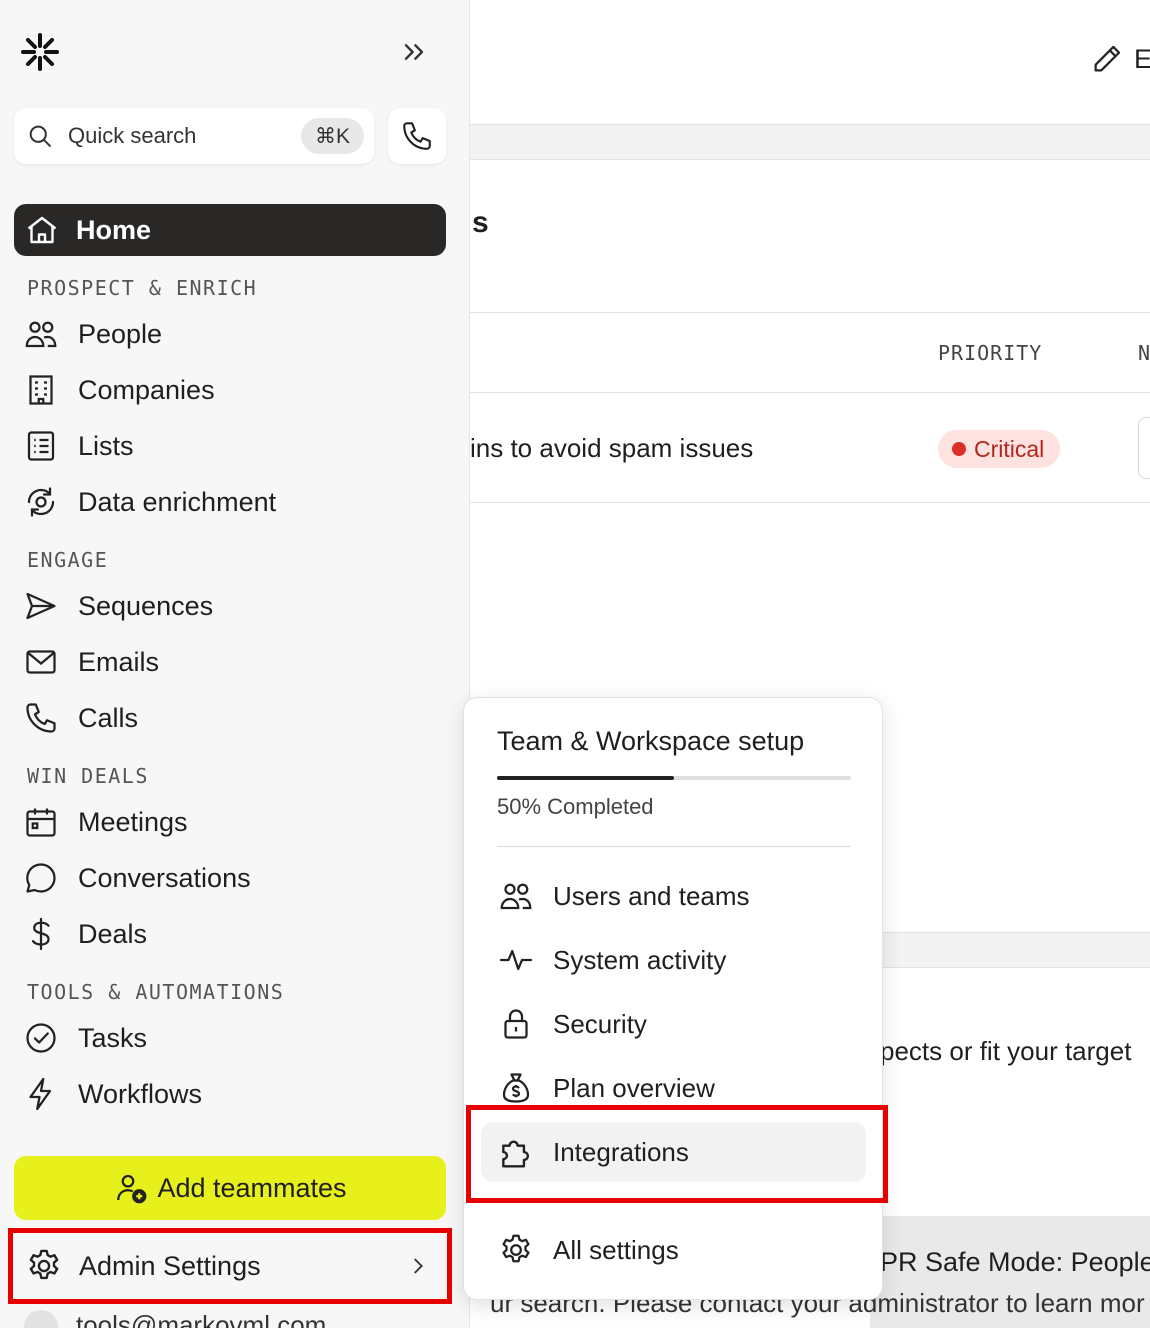 This screenshot has width=1150, height=1328. Describe the element at coordinates (132, 1189) in the screenshot. I see `add-user-icon` at that location.